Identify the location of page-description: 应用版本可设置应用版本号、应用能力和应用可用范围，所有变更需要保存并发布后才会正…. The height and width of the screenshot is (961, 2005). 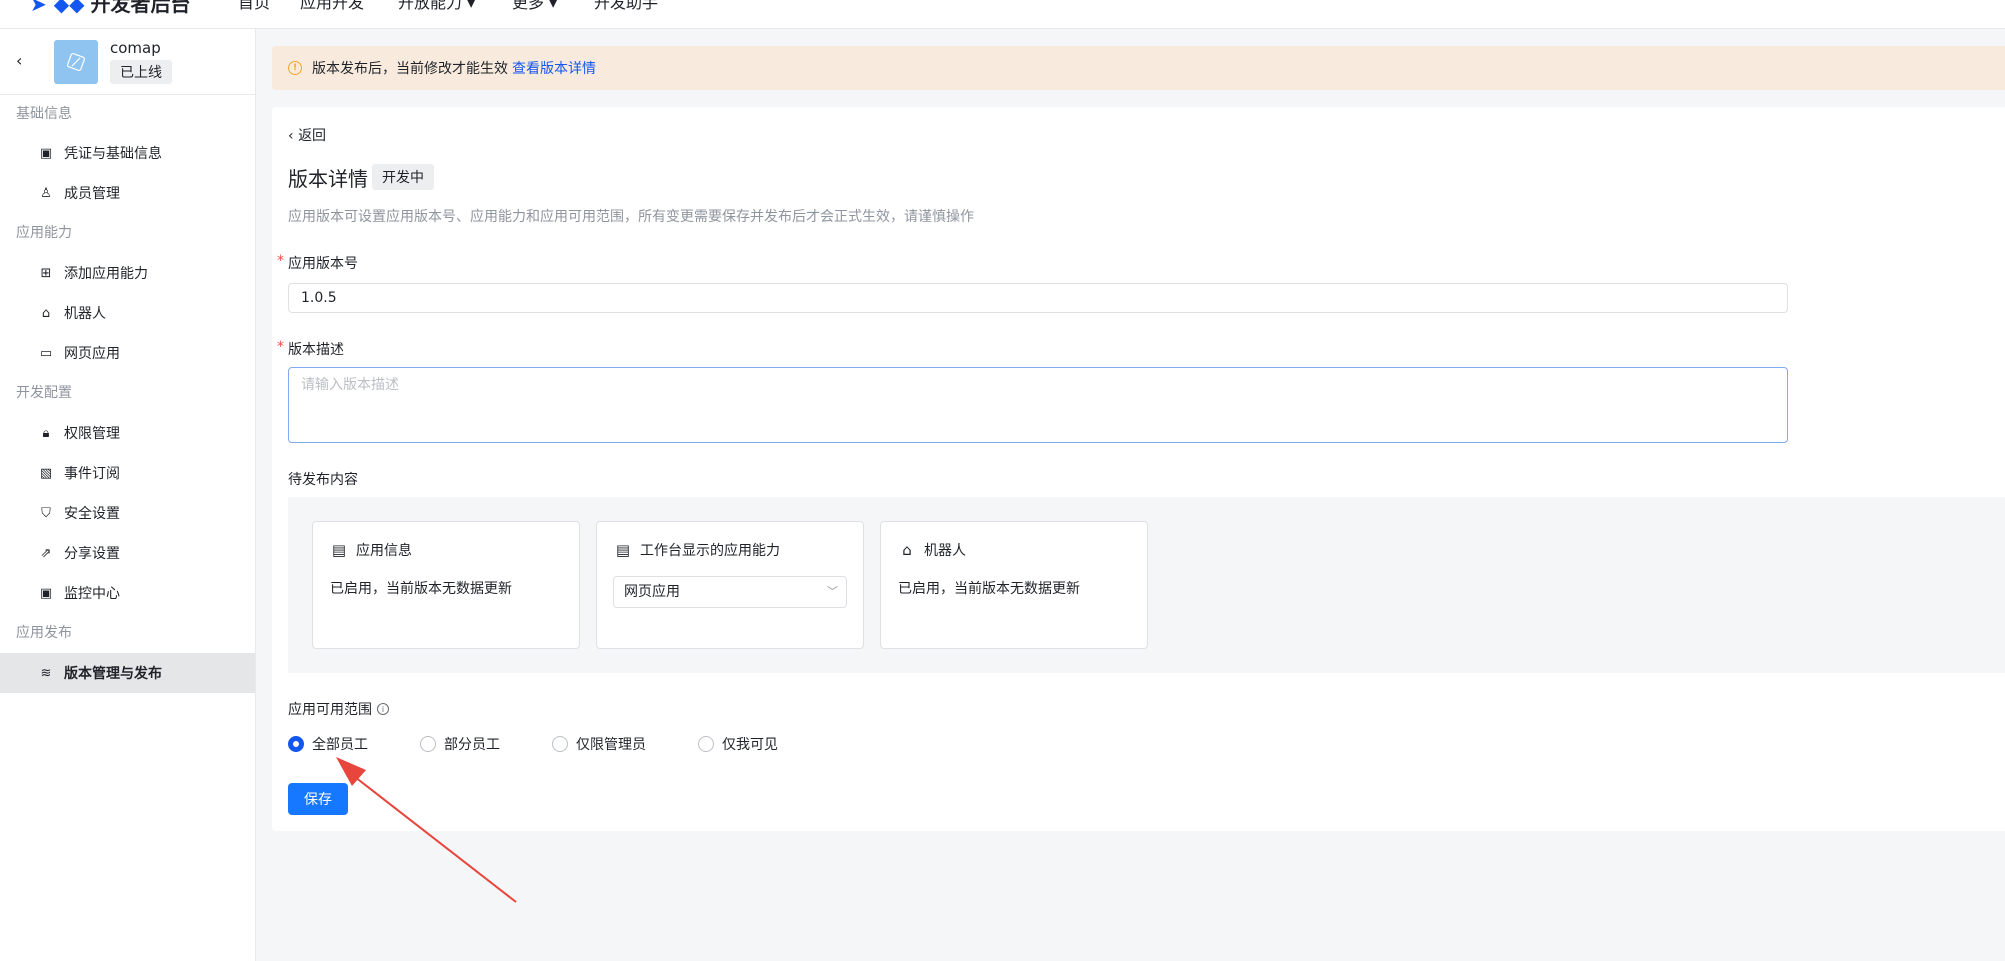
(631, 217).